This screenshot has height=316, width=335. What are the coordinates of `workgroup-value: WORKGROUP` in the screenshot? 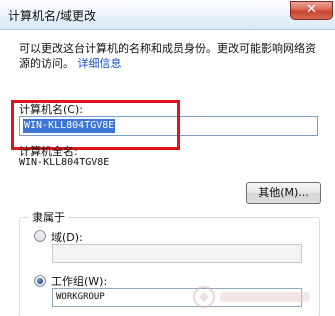 It's located at (80, 297).